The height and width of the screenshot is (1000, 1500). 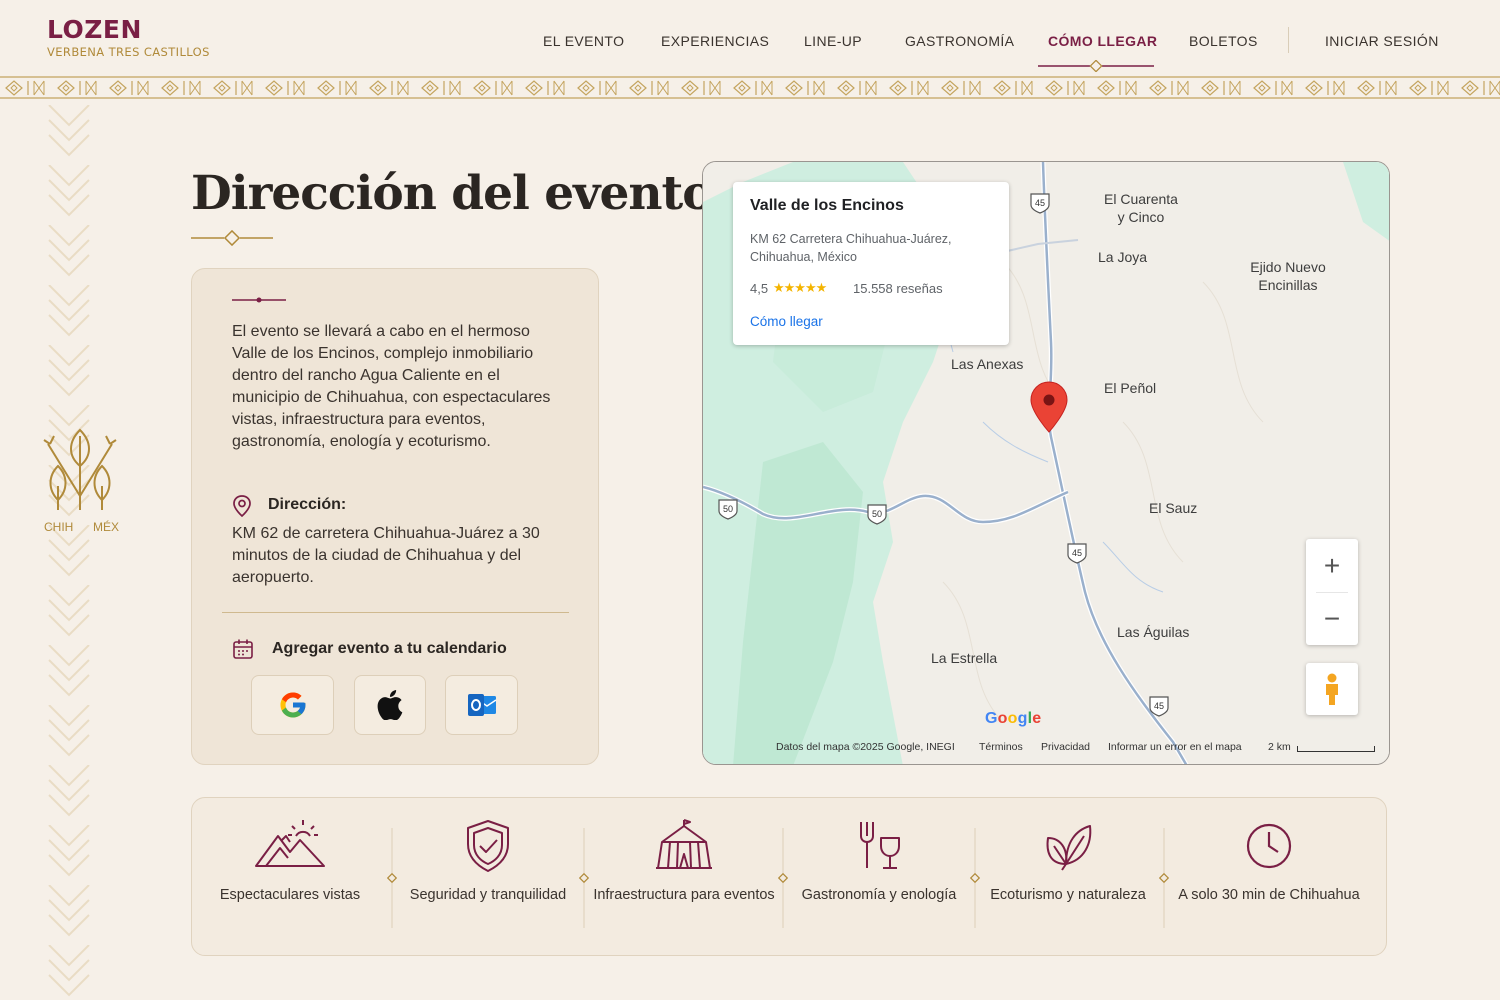 I want to click on location-pin-icon, so click(x=242, y=506).